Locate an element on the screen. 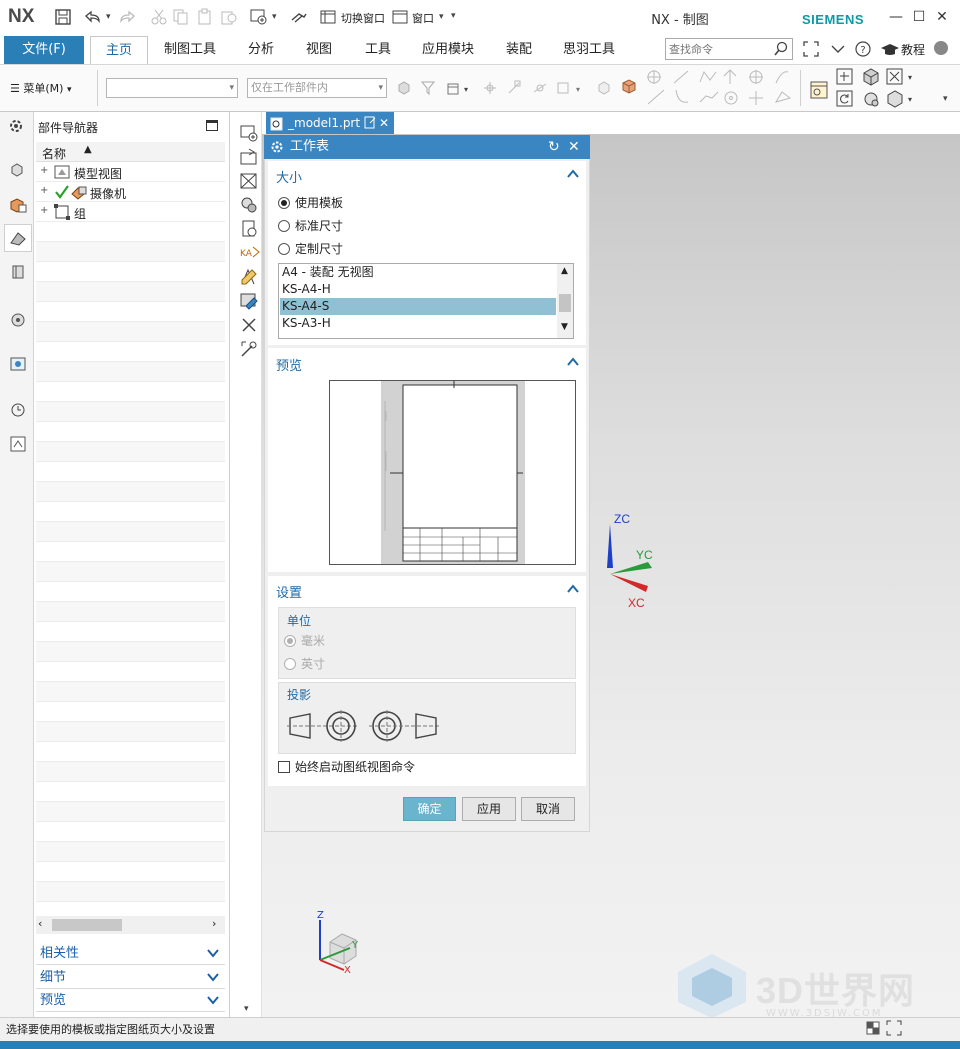 The image size is (960, 1049). tab-view: 视图 is located at coordinates (319, 50).